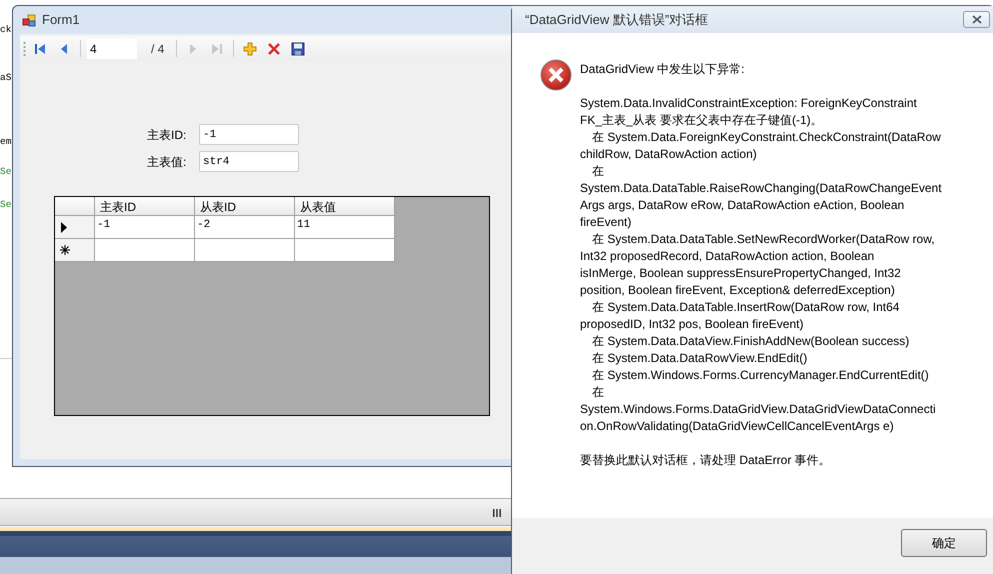 The image size is (993, 574). I want to click on close-button, so click(976, 19).